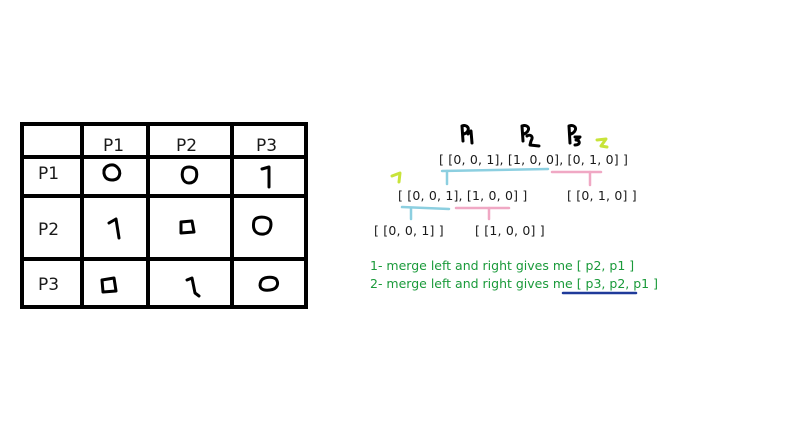 The width and height of the screenshot is (800, 444). Describe the element at coordinates (495, 170) in the screenshot. I see `bracket-root-left` at that location.